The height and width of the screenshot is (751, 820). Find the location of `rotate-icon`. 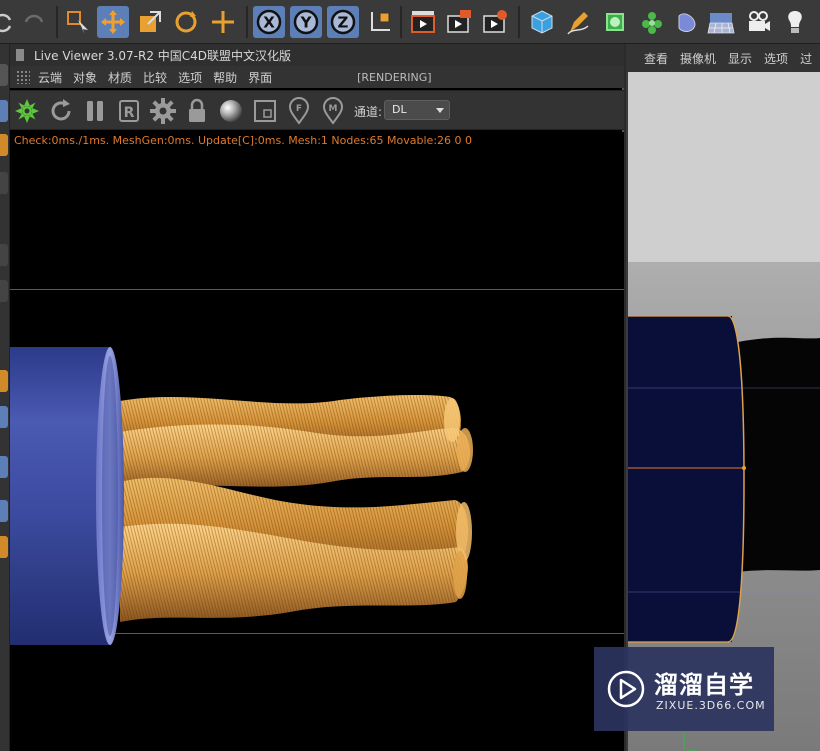

rotate-icon is located at coordinates (186, 22).